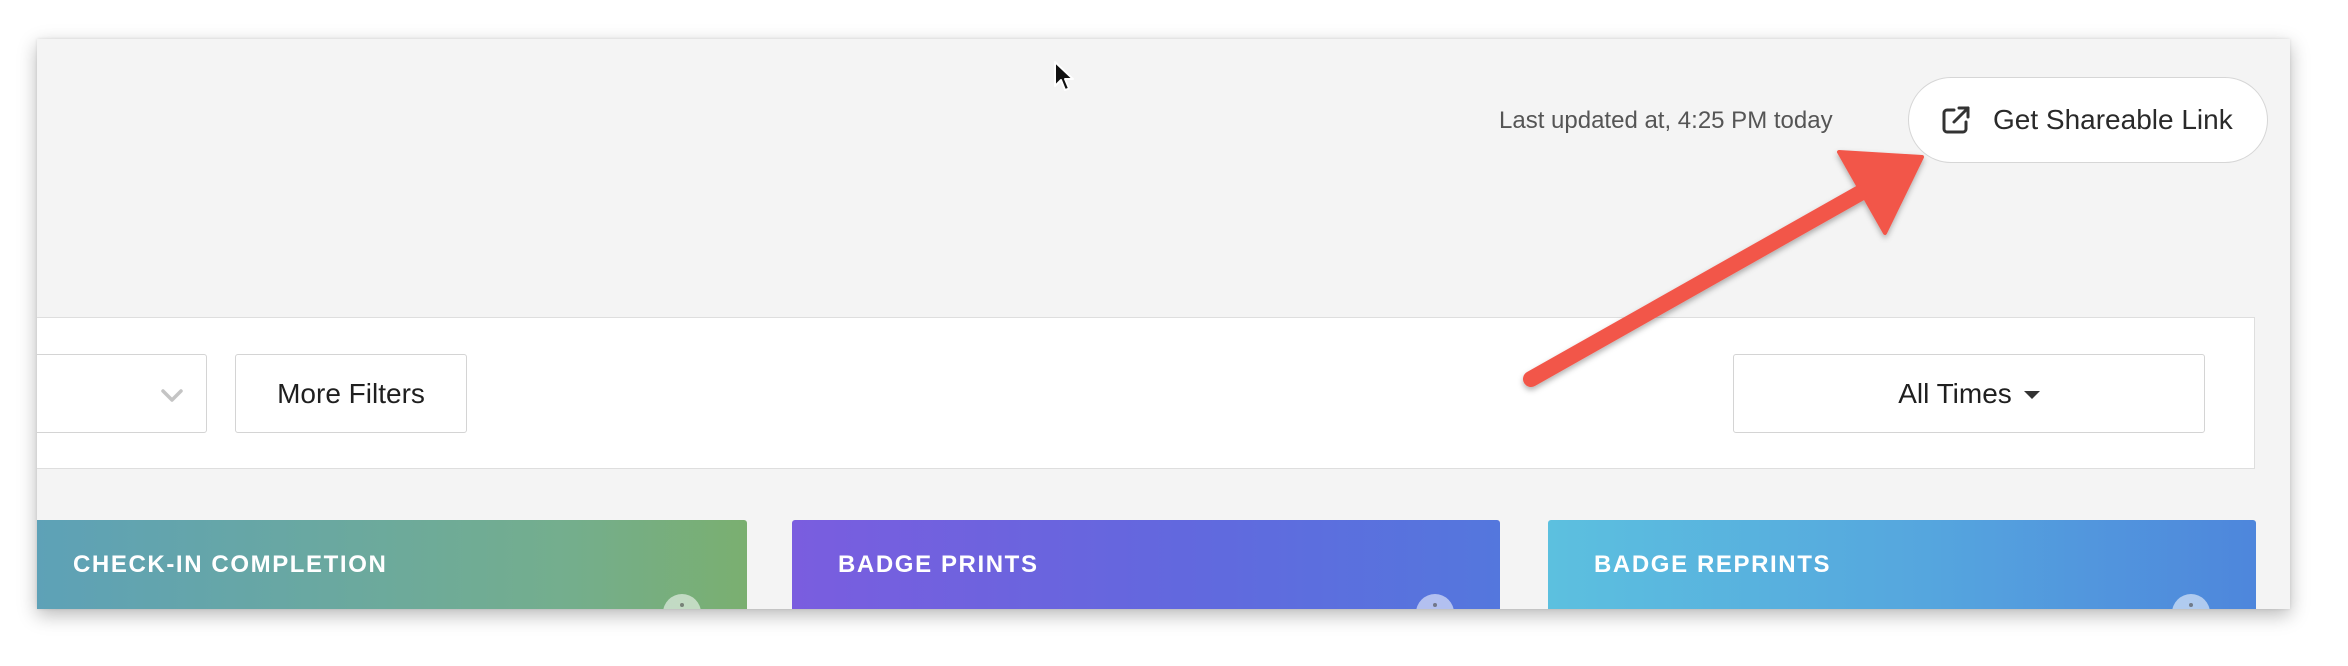 The width and height of the screenshot is (2348, 666). What do you see at coordinates (1955, 393) in the screenshot?
I see `time-range-label: All Times` at bounding box center [1955, 393].